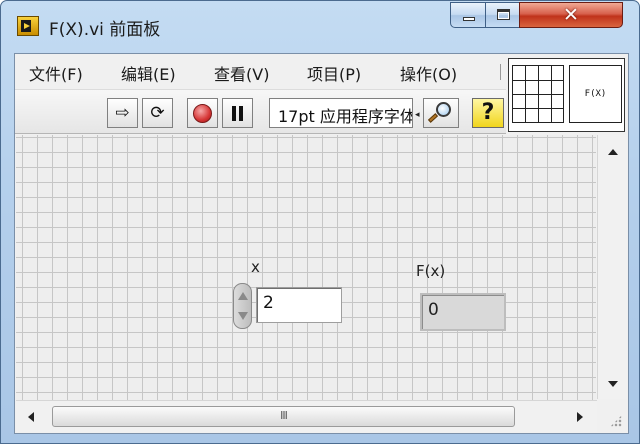 The image size is (640, 444). I want to click on scroll-left-icon, so click(31, 417).